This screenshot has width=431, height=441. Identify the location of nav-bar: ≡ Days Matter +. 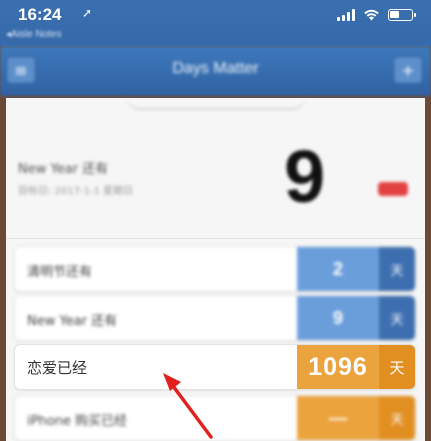
(215, 71).